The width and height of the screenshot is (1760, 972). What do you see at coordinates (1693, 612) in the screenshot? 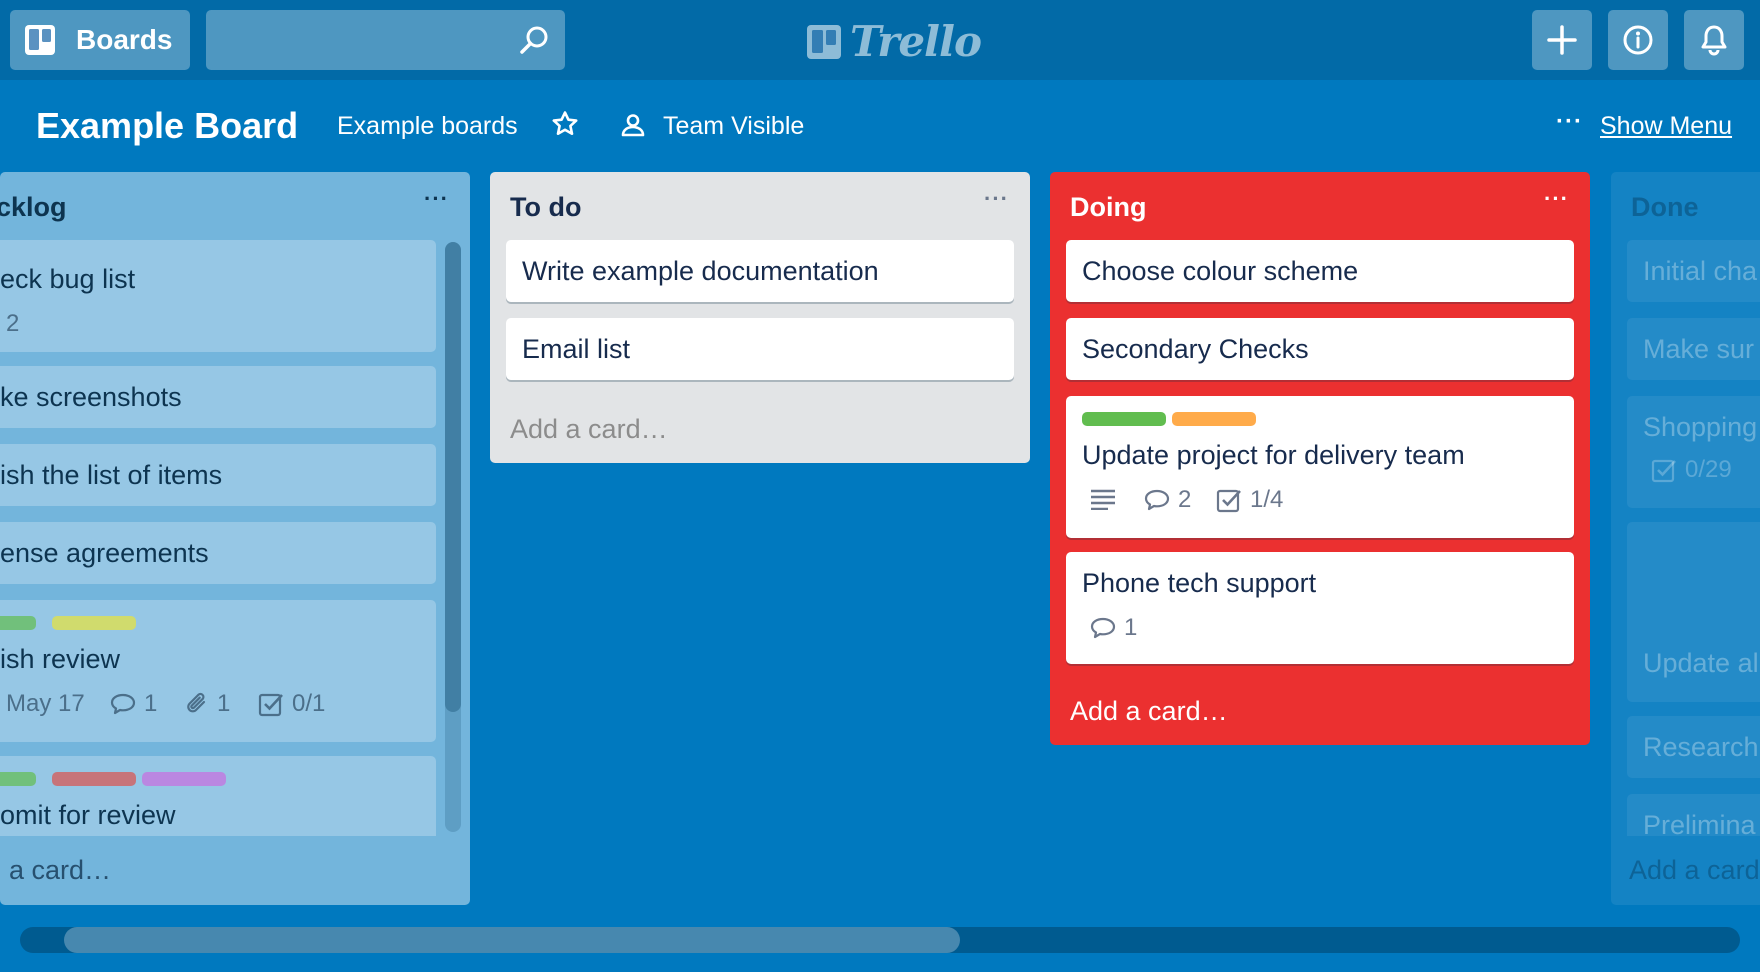
I see `card: Update al` at bounding box center [1693, 612].